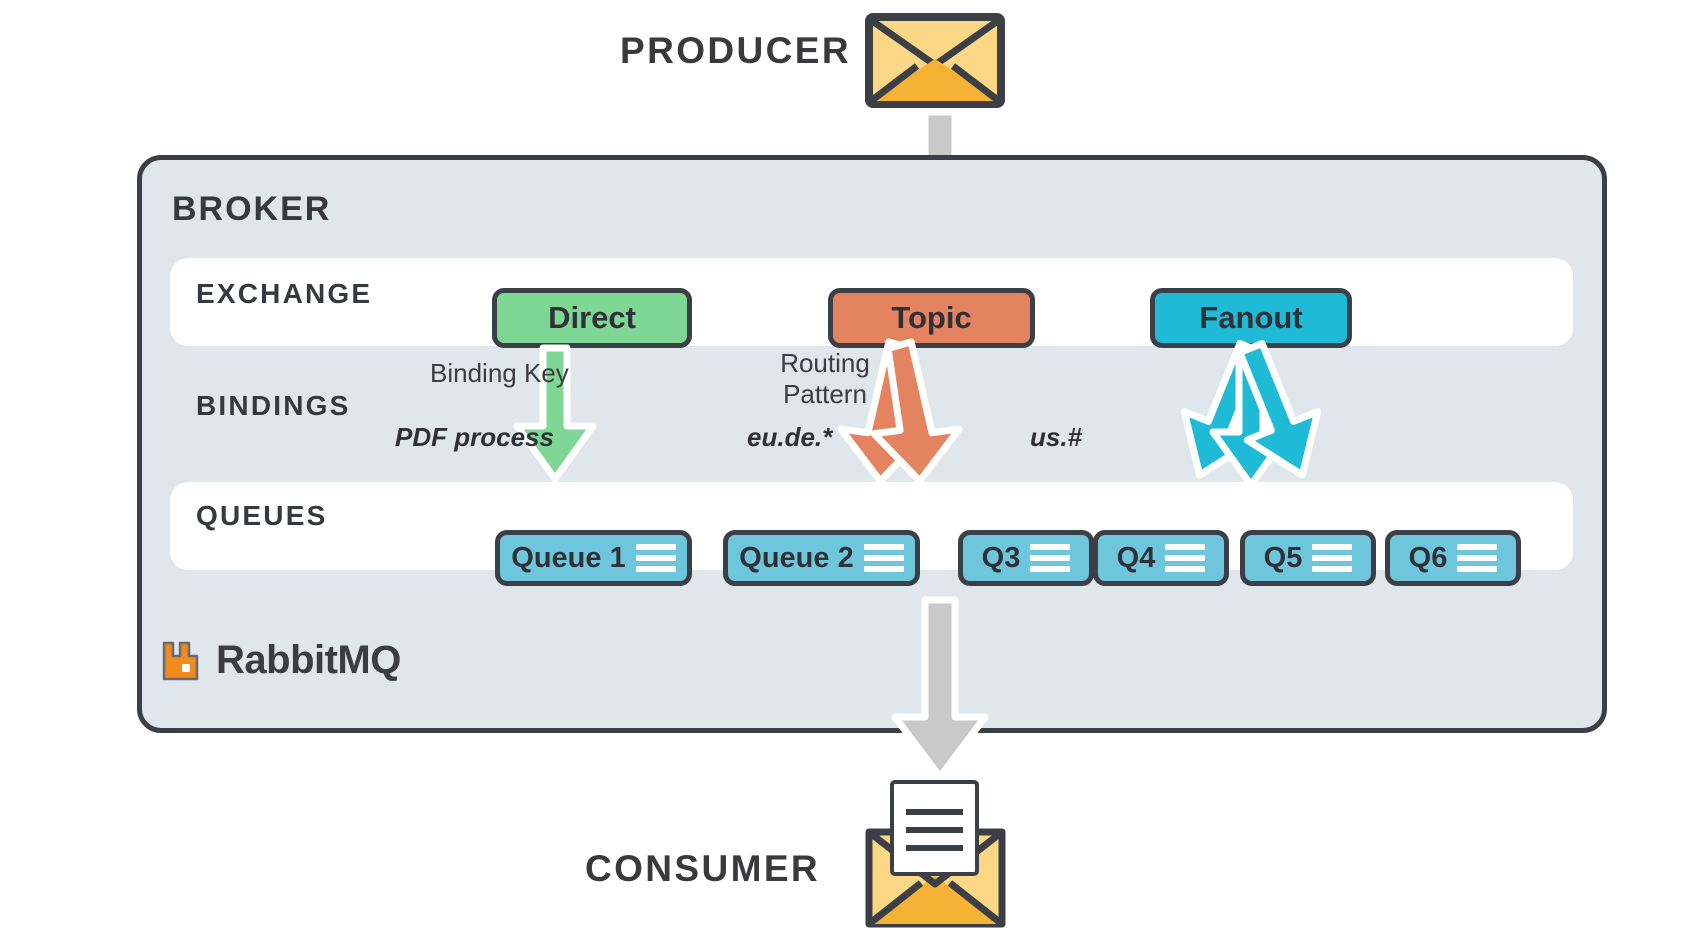  What do you see at coordinates (1026, 558) in the screenshot?
I see `queue-3: Q3` at bounding box center [1026, 558].